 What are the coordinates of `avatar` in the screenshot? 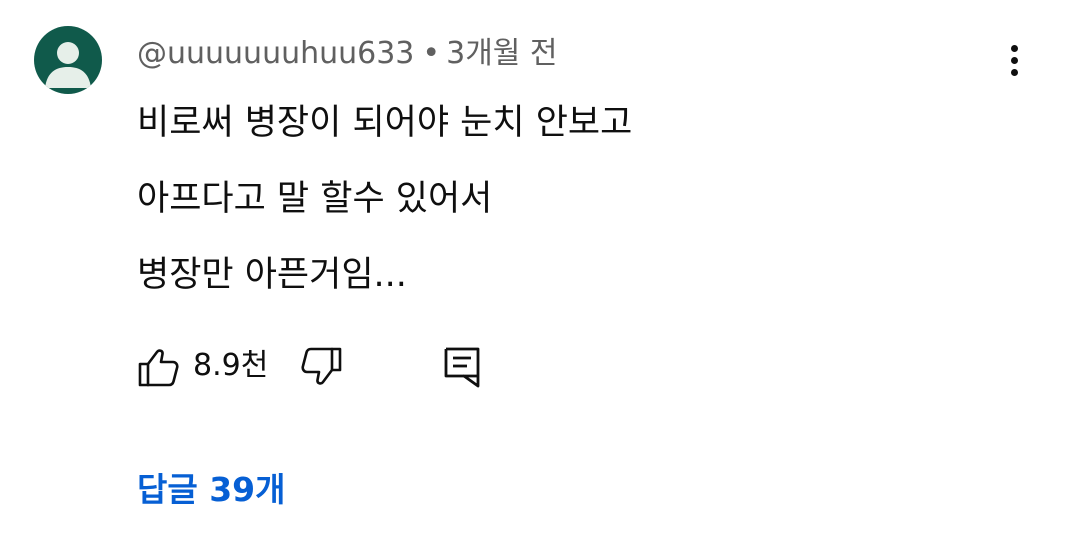 It's located at (68, 60).